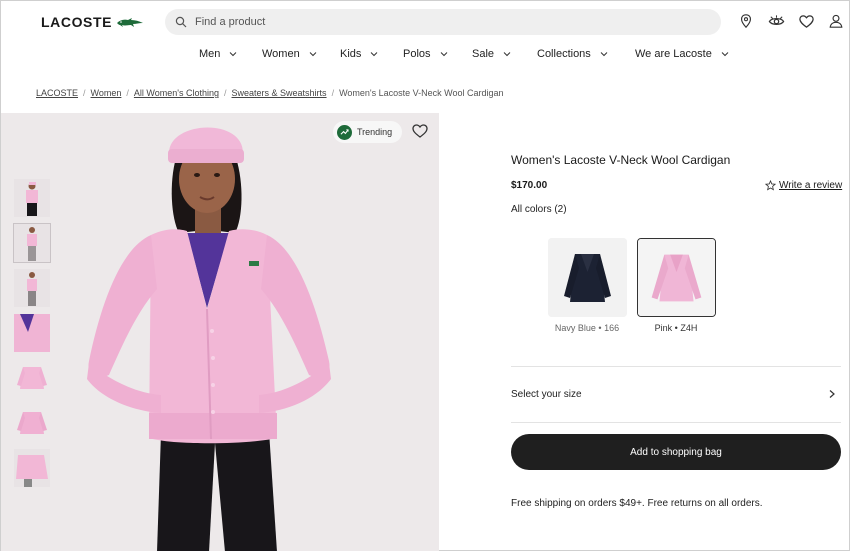 This screenshot has width=850, height=551. What do you see at coordinates (673, 54) in the screenshot?
I see `nav-label: We are Lacoste` at bounding box center [673, 54].